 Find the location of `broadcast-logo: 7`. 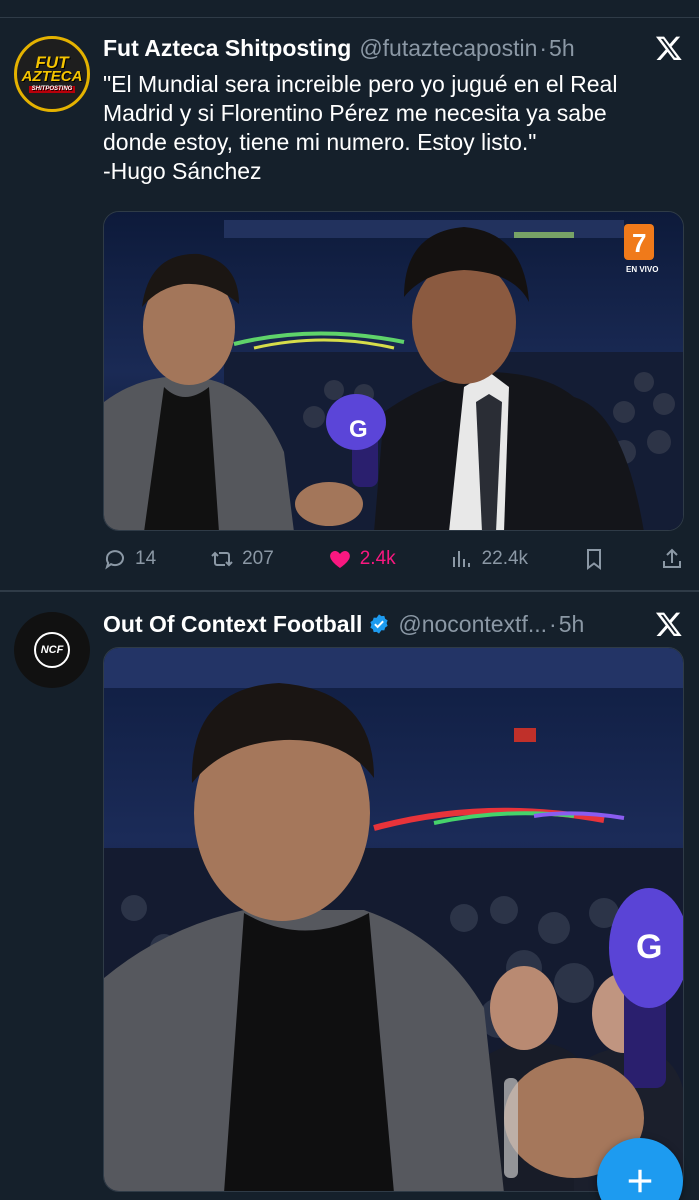

broadcast-logo: 7 is located at coordinates (639, 243).